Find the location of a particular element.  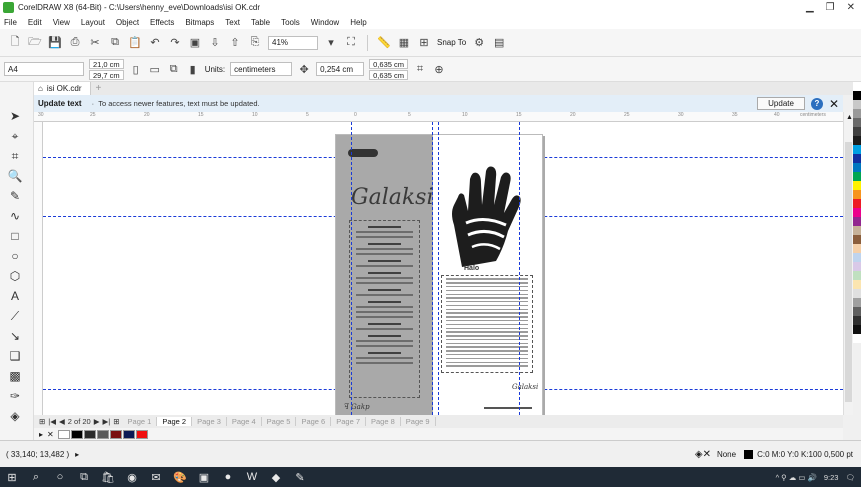

undo-icon: ↶ is located at coordinates (155, 43).